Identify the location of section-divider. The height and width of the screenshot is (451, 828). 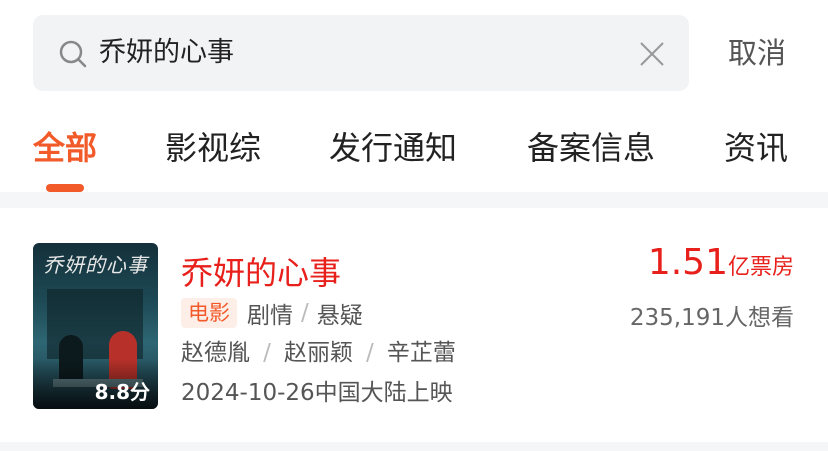
(414, 200).